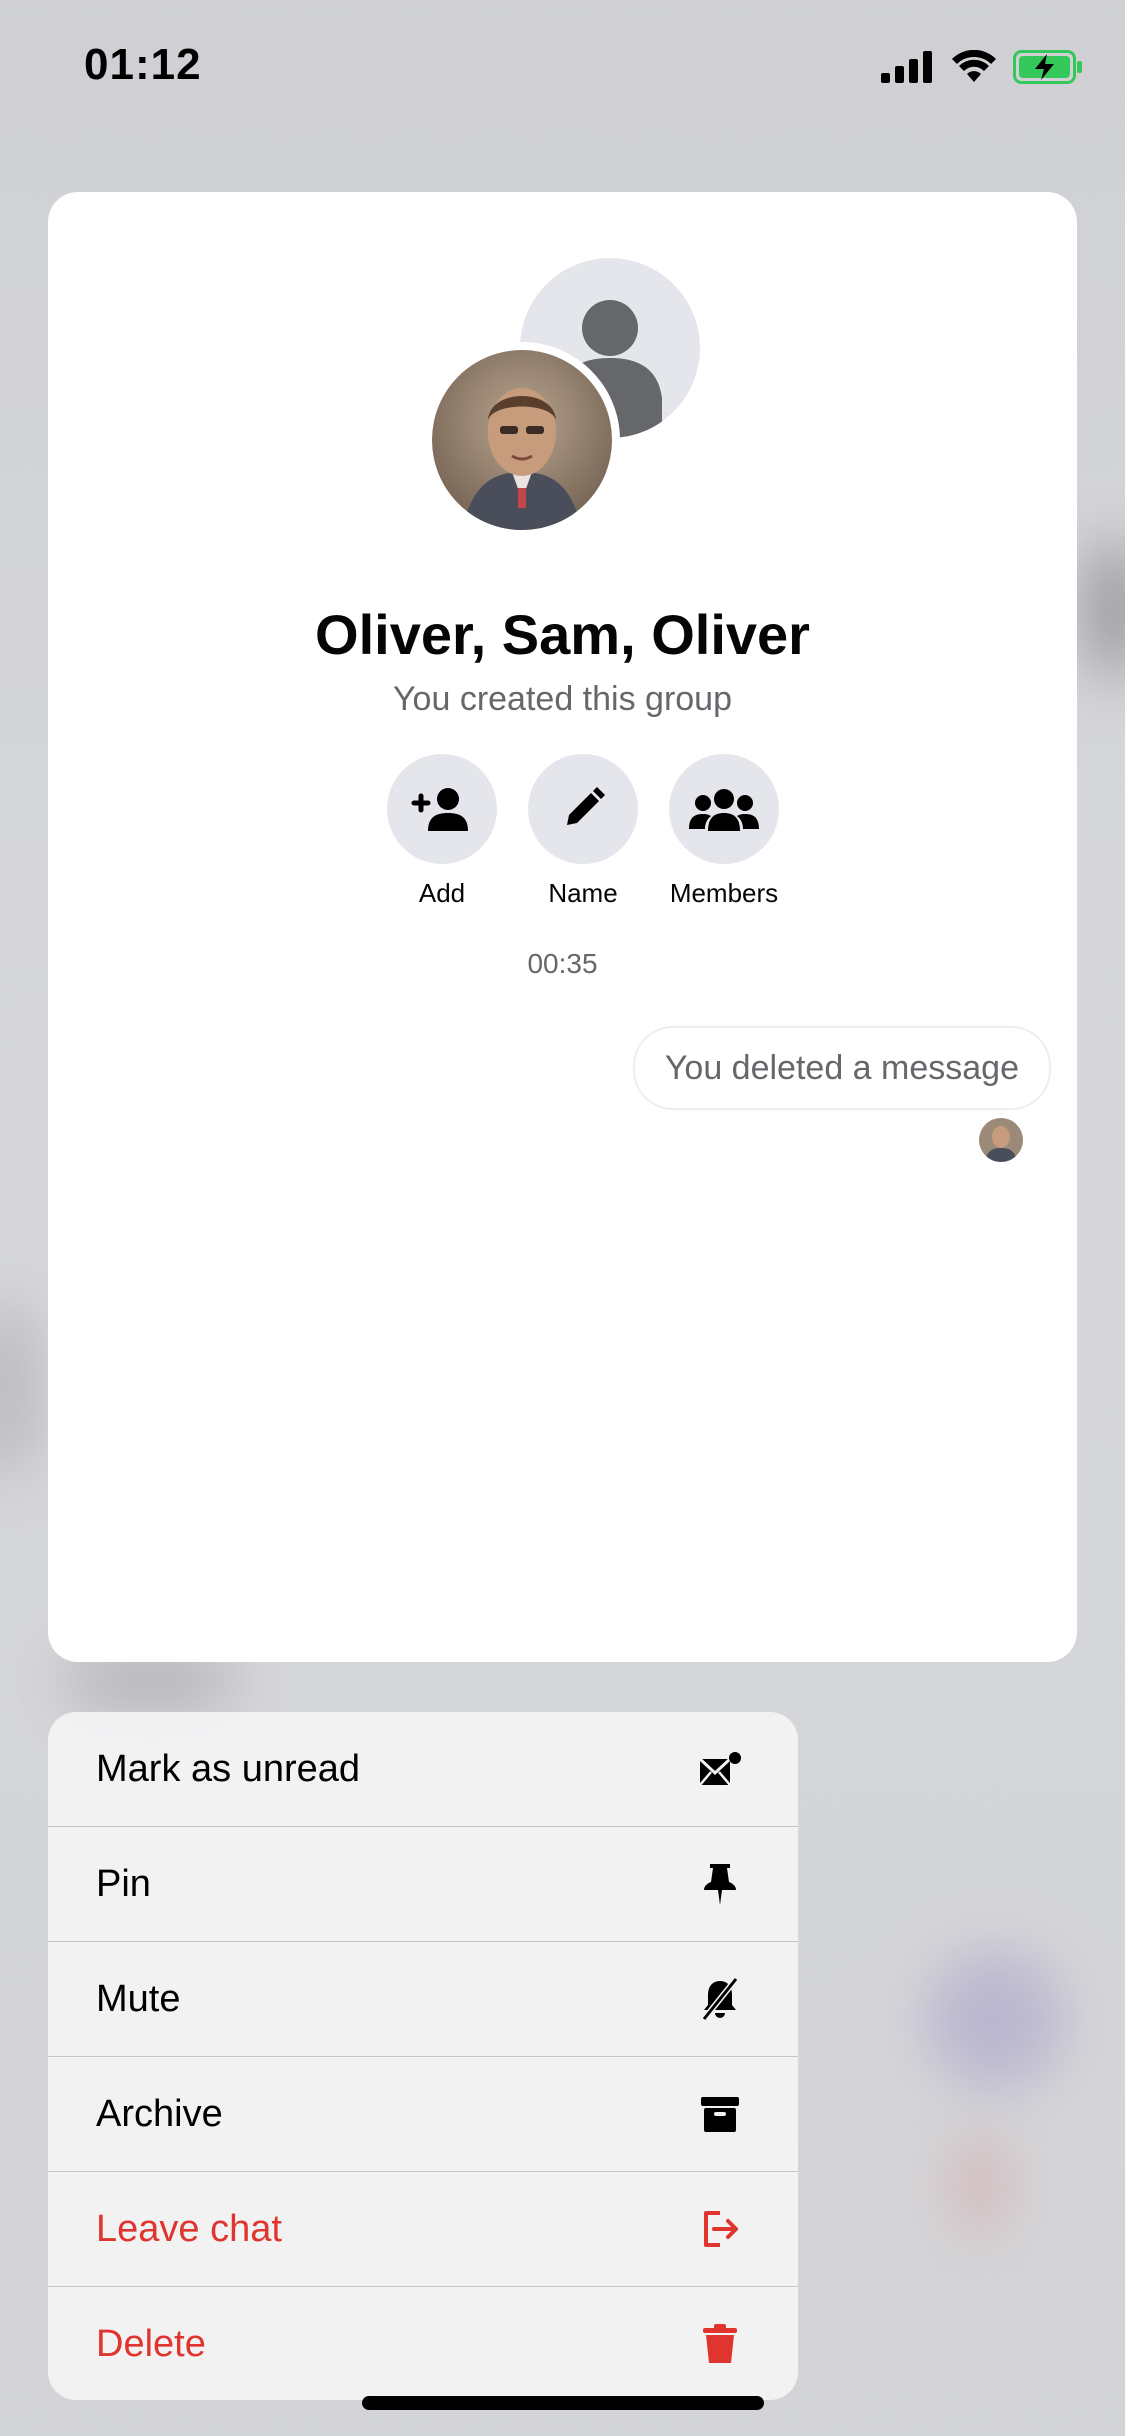  I want to click on members-button: Members, so click(724, 831).